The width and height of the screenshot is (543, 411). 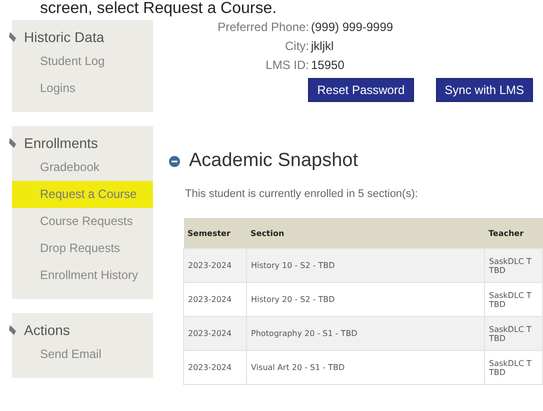 What do you see at coordinates (352, 27) in the screenshot?
I see `field-value: (999) 999-9999` at bounding box center [352, 27].